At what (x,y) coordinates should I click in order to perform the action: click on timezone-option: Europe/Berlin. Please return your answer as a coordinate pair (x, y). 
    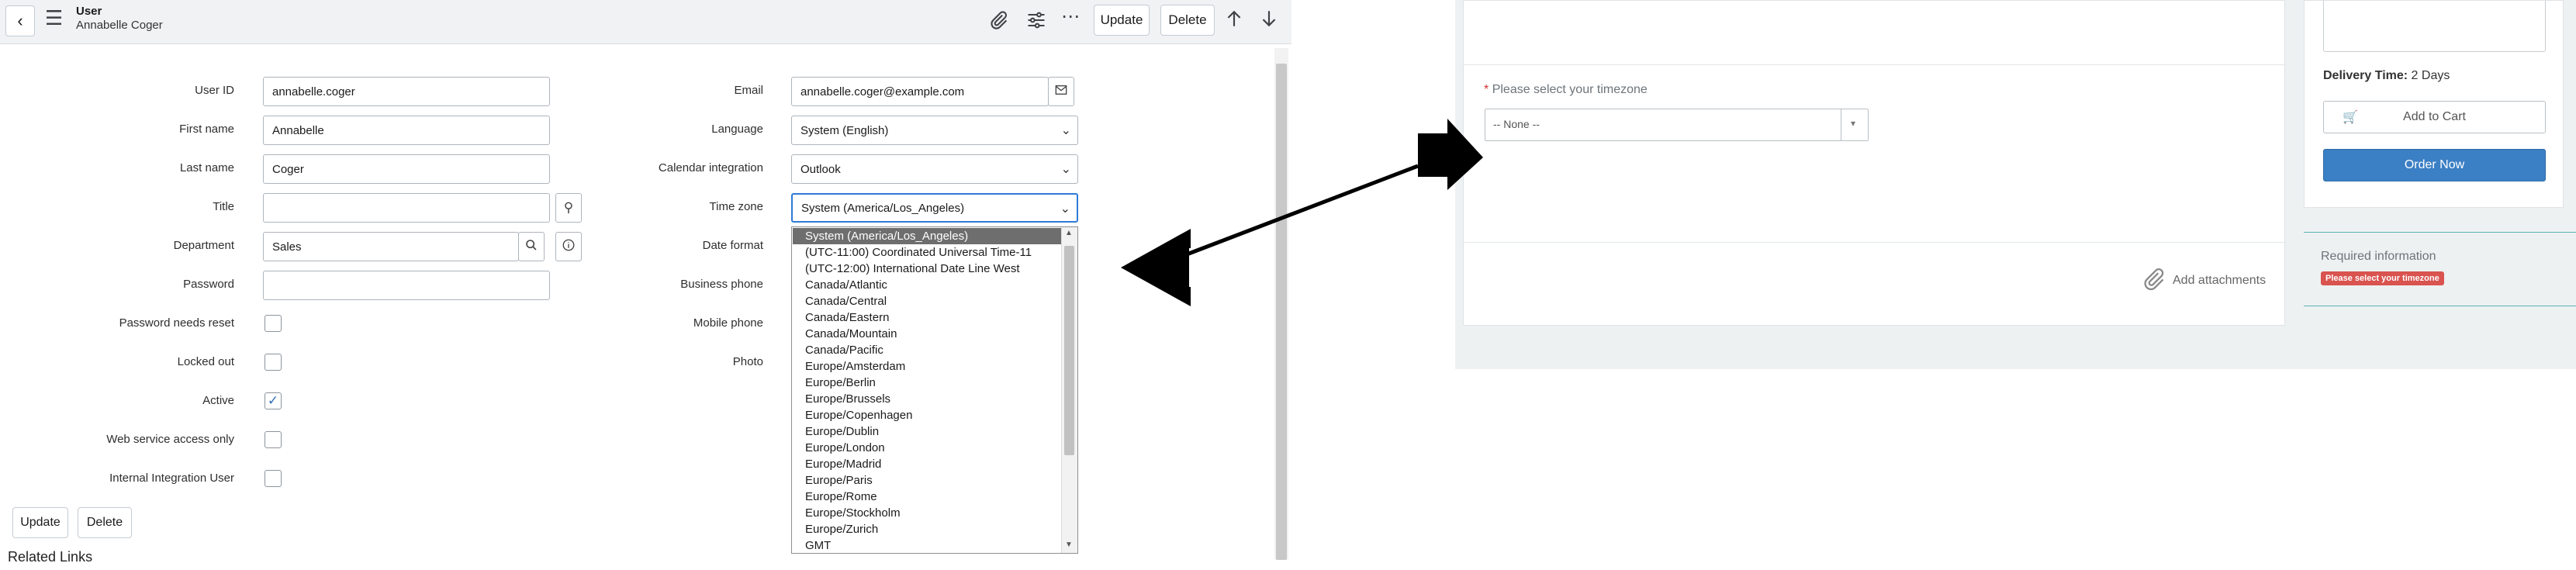
    Looking at the image, I should click on (927, 383).